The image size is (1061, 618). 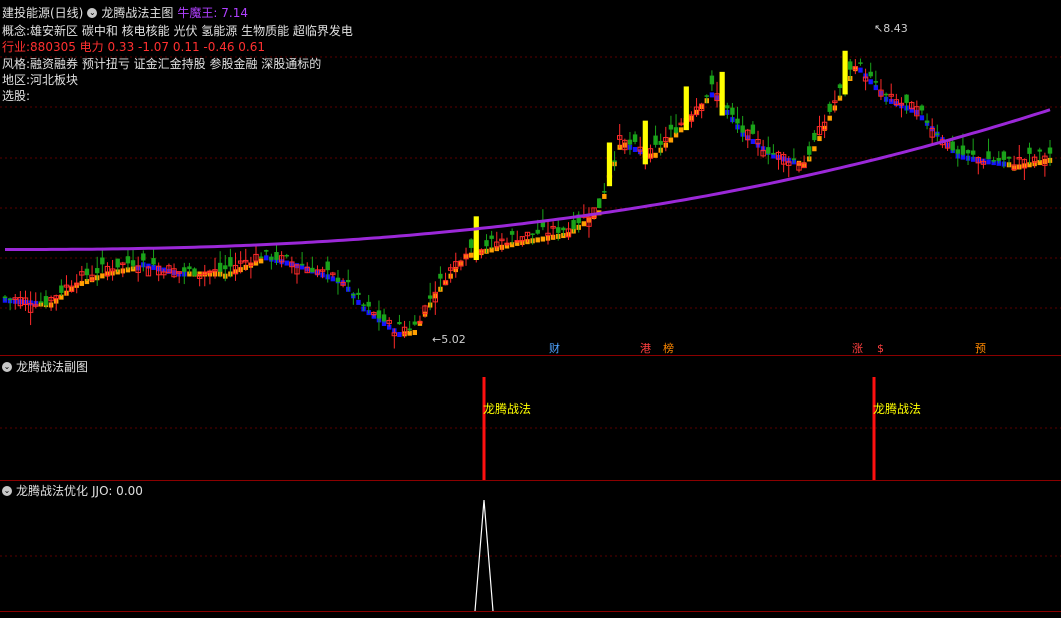 I want to click on opt-panel-title: 龙腾战法优化, so click(x=52, y=491).